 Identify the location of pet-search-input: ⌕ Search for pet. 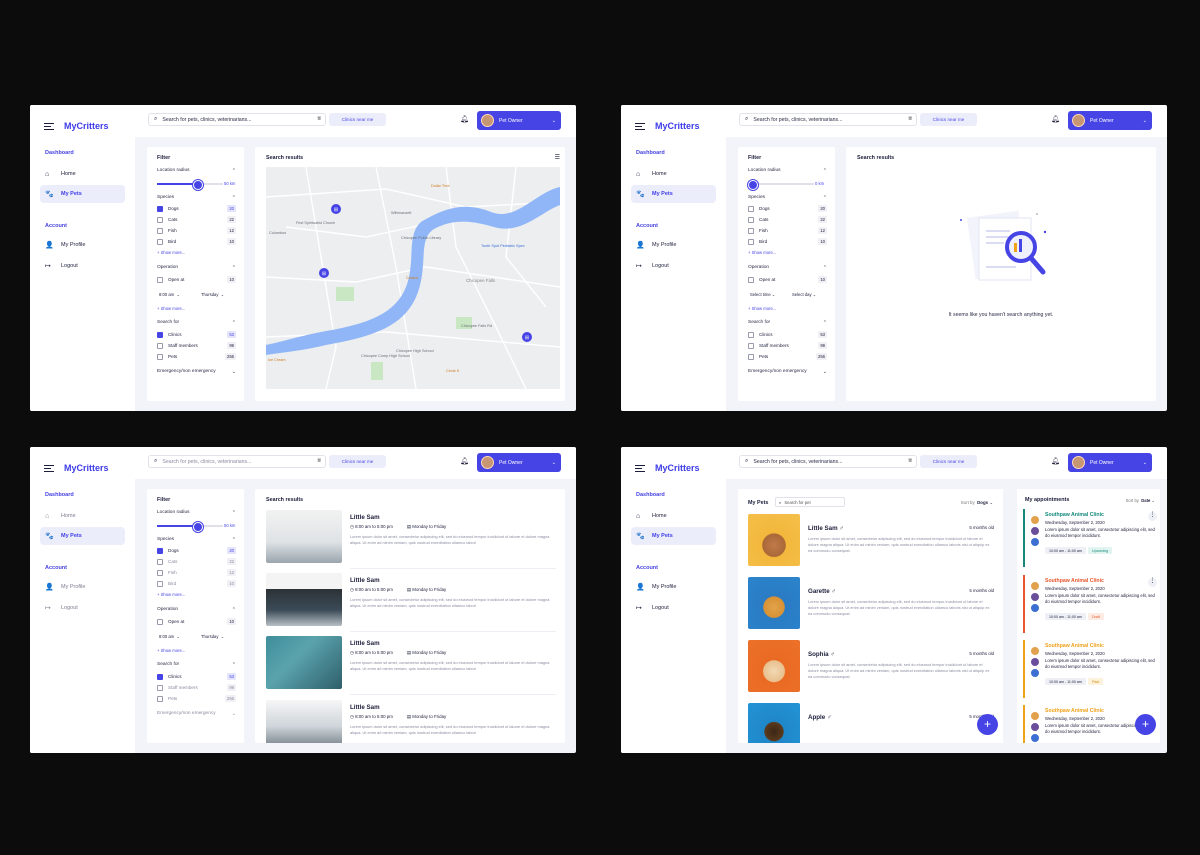
(810, 502).